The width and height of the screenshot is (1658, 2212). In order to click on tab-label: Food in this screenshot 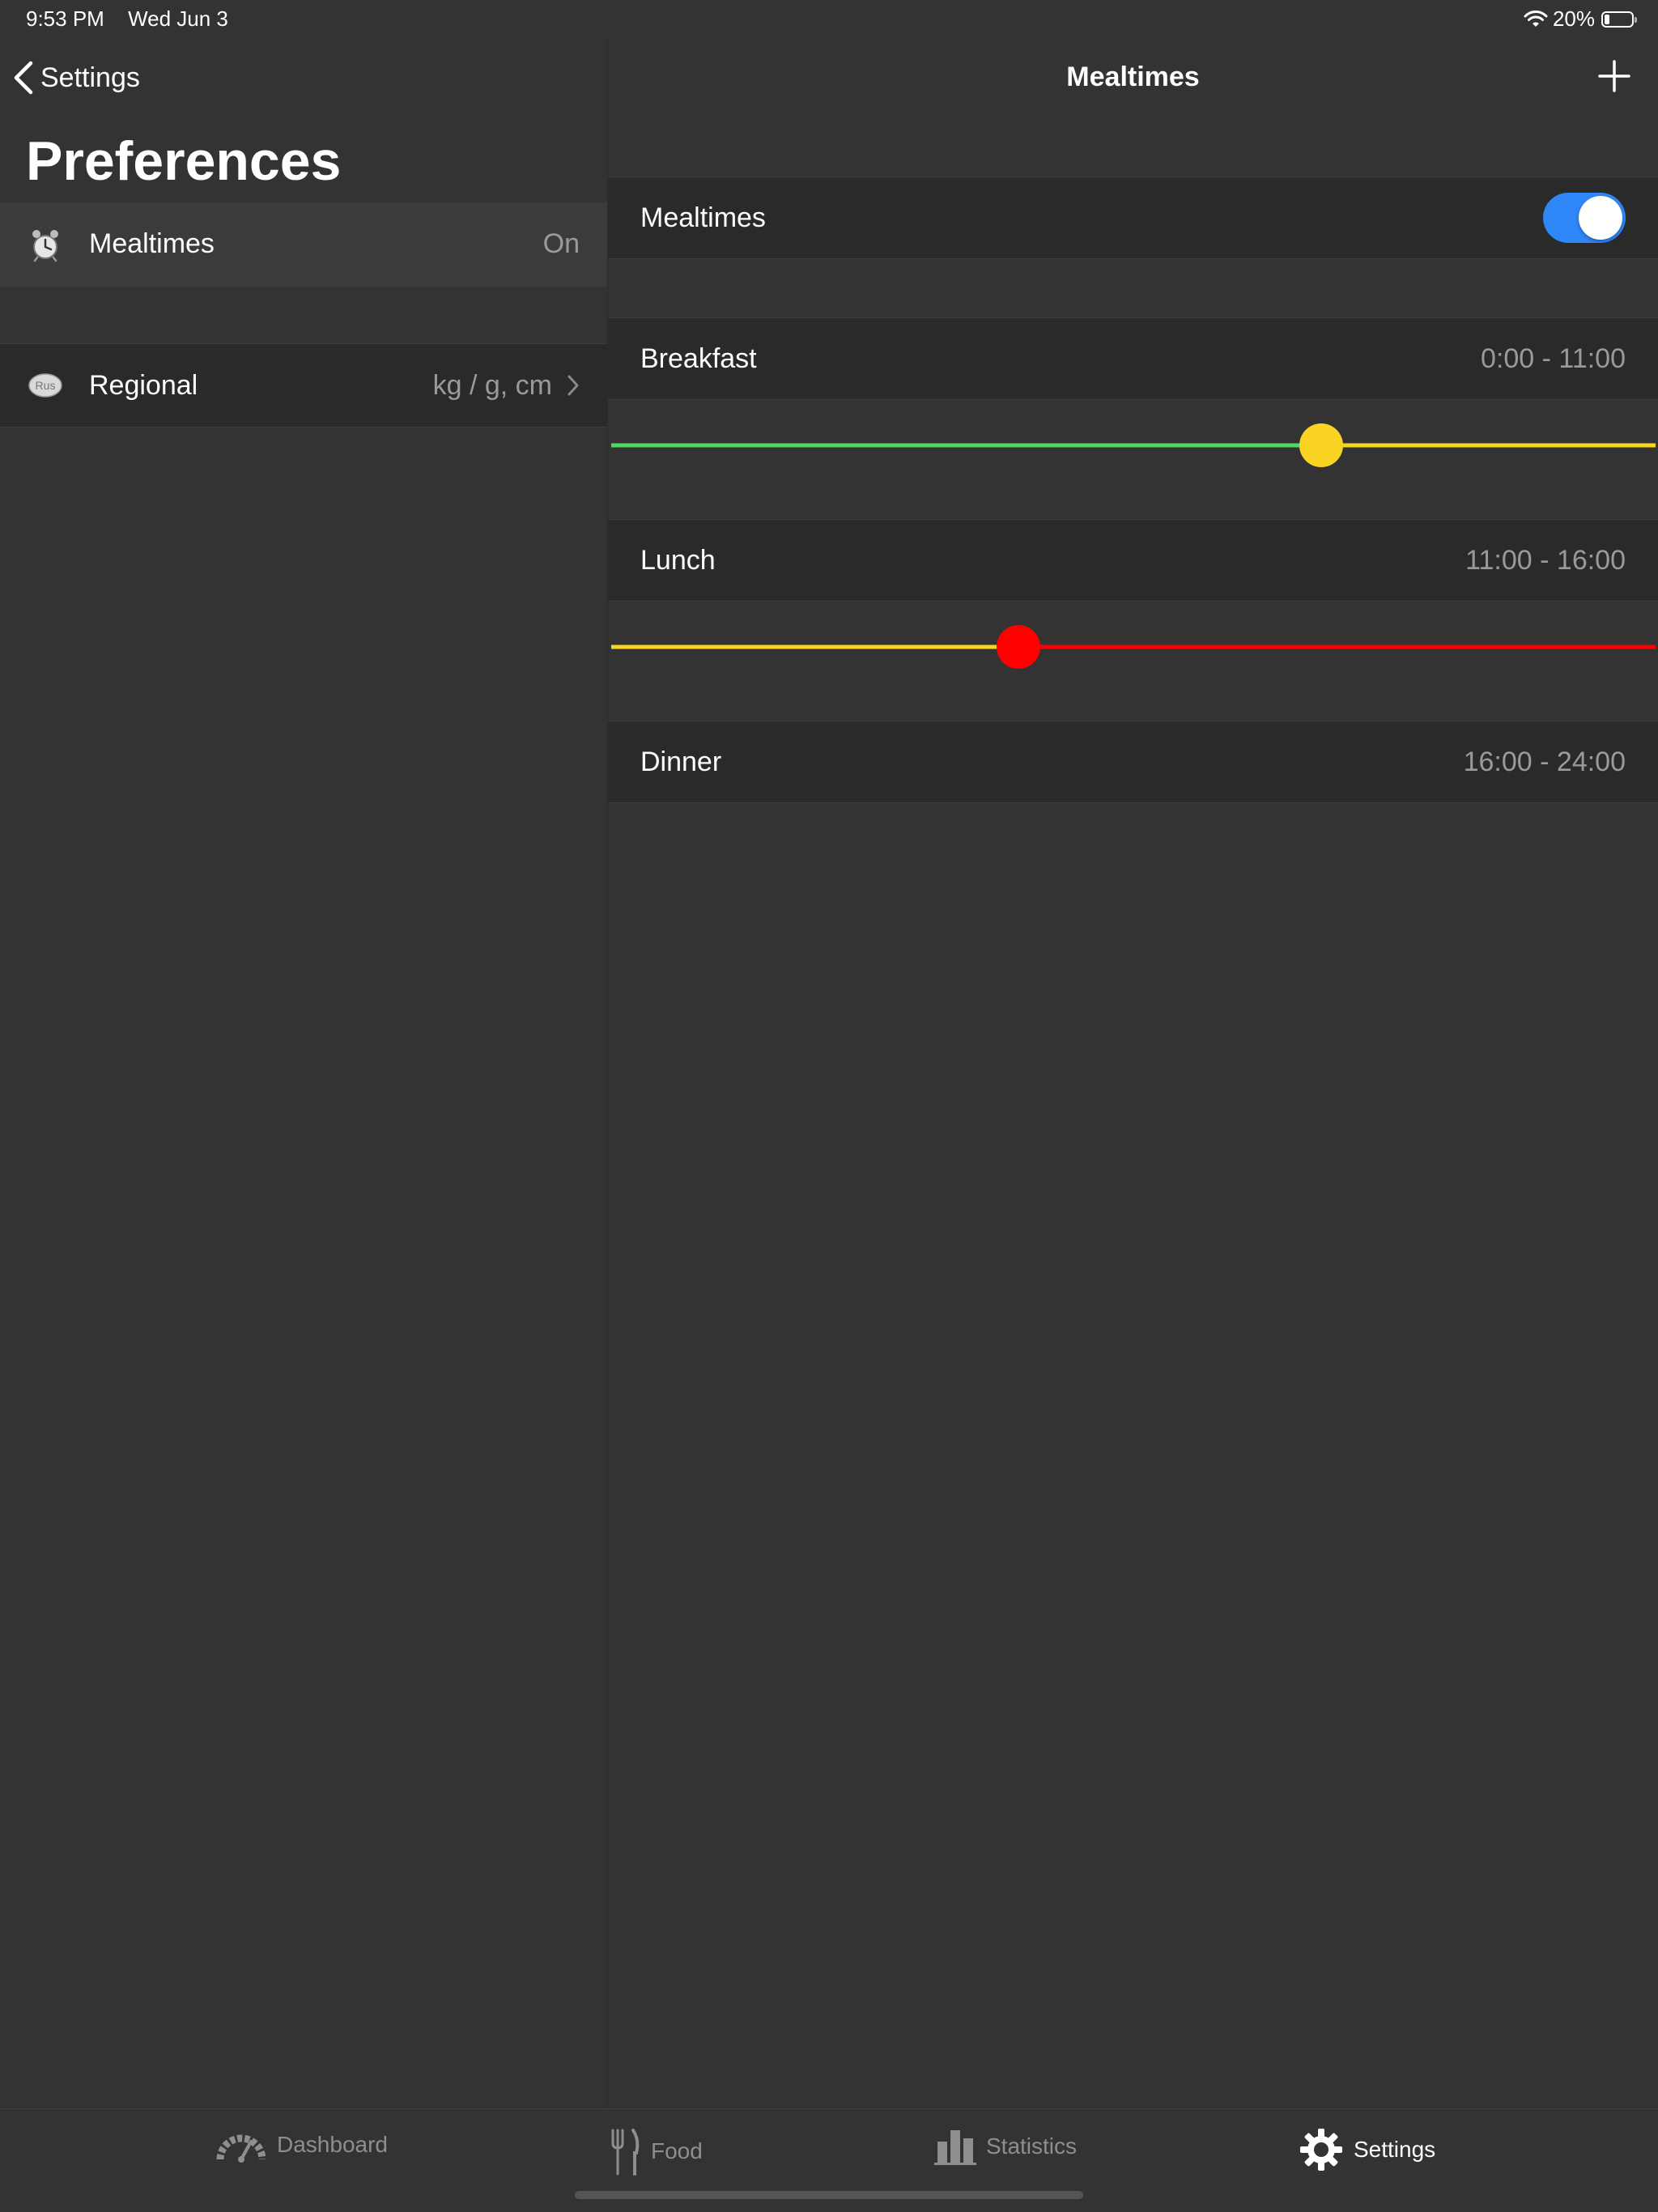, I will do `click(677, 2150)`.